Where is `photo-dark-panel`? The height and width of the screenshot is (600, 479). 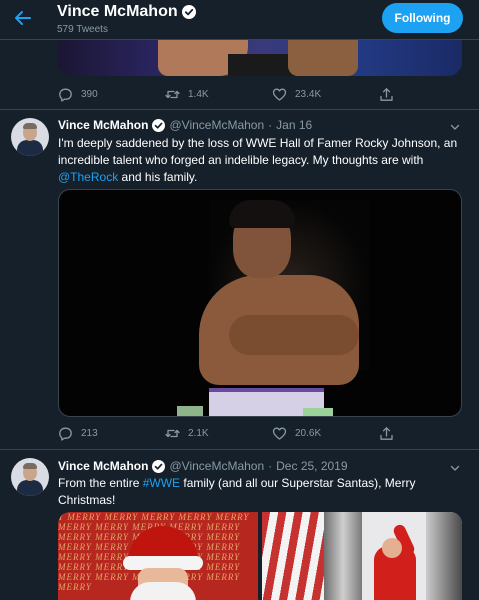 photo-dark-panel is located at coordinates (444, 556).